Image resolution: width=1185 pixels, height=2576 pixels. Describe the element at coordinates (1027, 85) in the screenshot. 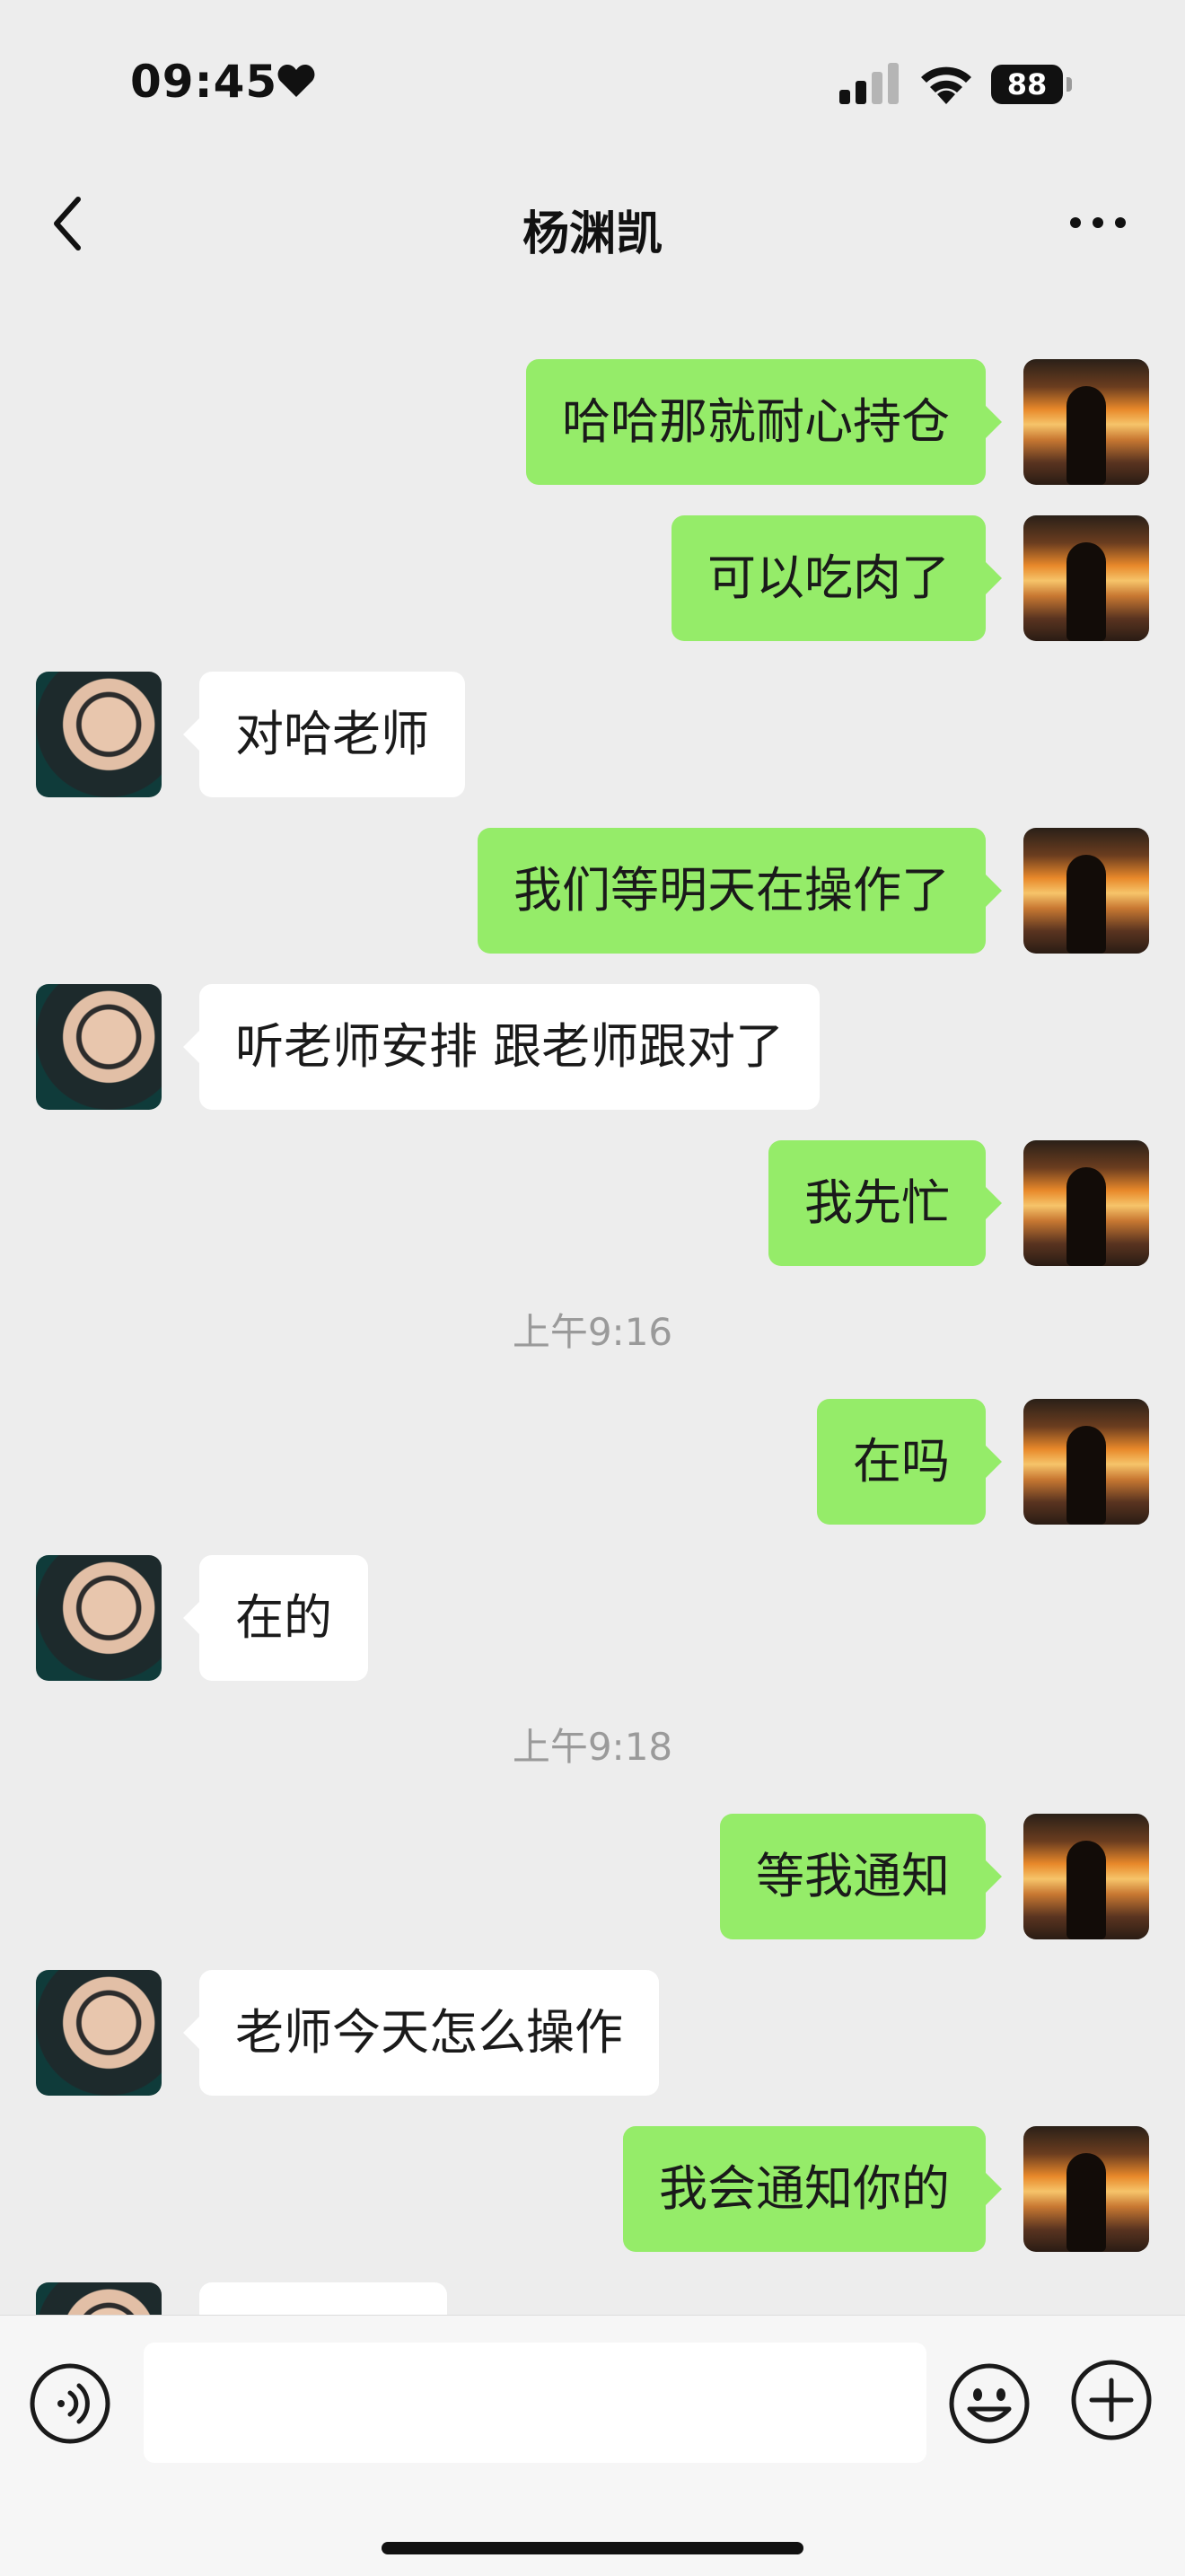

I see `battery-level: 88` at that location.